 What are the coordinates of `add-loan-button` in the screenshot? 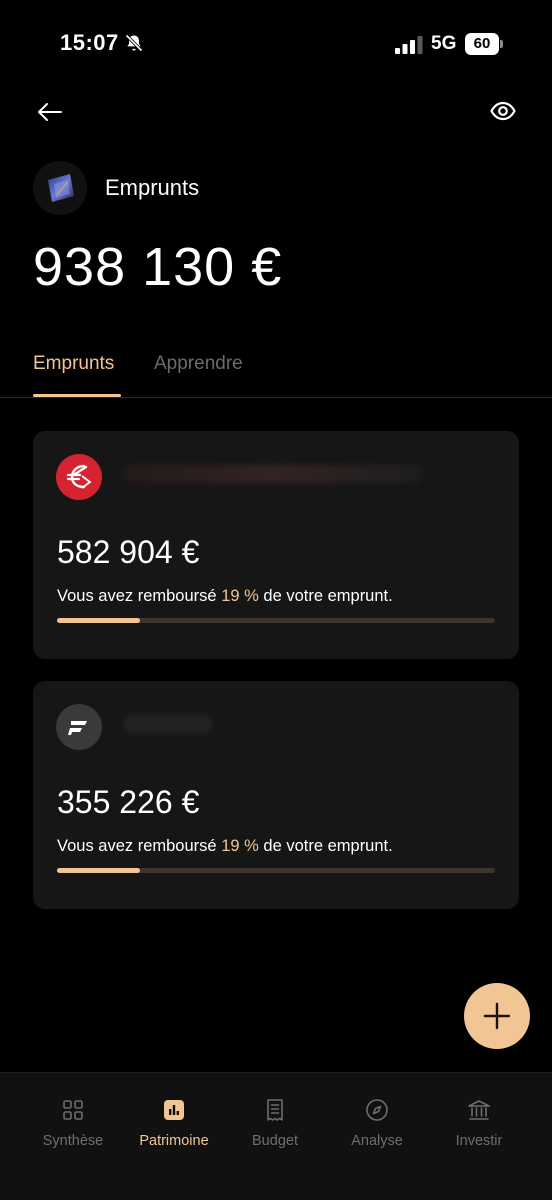 It's located at (497, 1016).